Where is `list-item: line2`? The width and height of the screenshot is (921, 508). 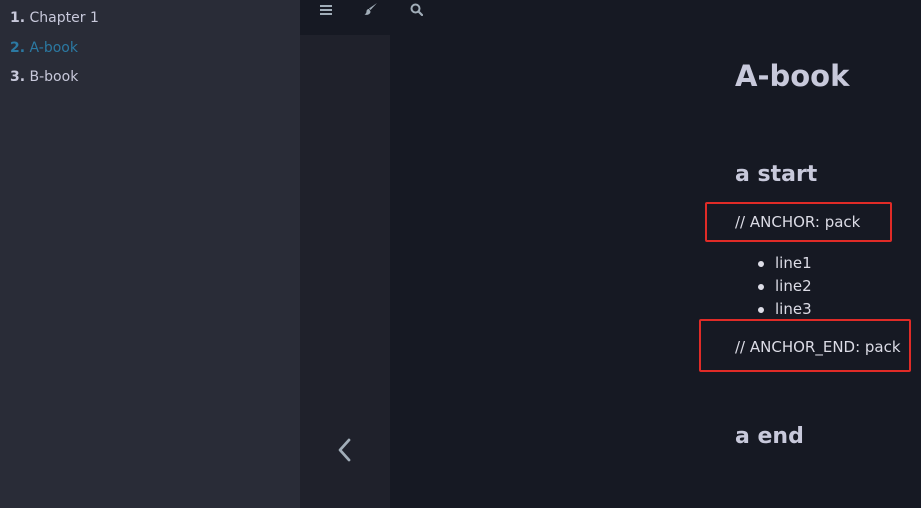 list-item: line2 is located at coordinates (785, 286).